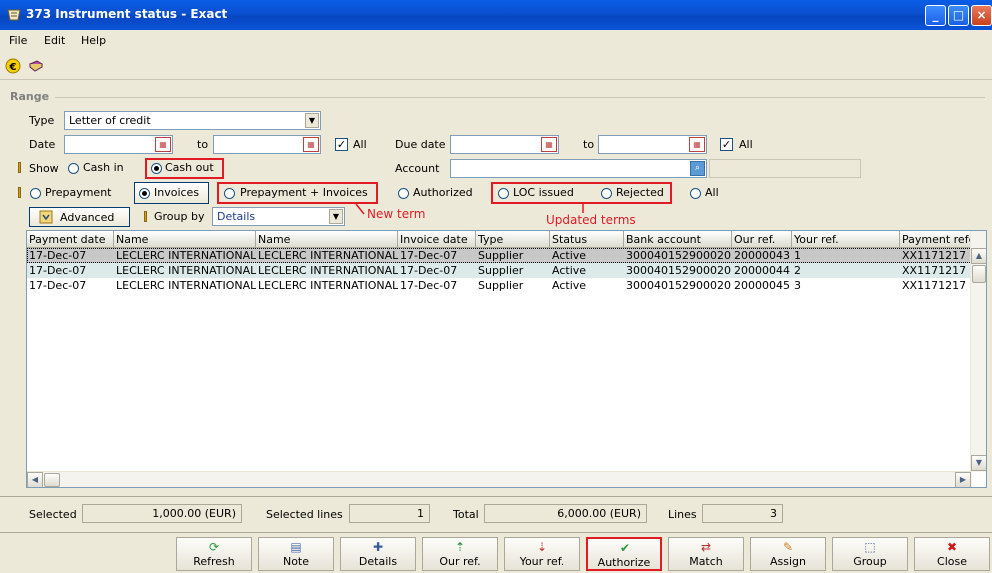 Image resolution: width=992 pixels, height=573 pixels. Describe the element at coordinates (341, 144) in the screenshot. I see `date-all-checkbox: ✓` at that location.